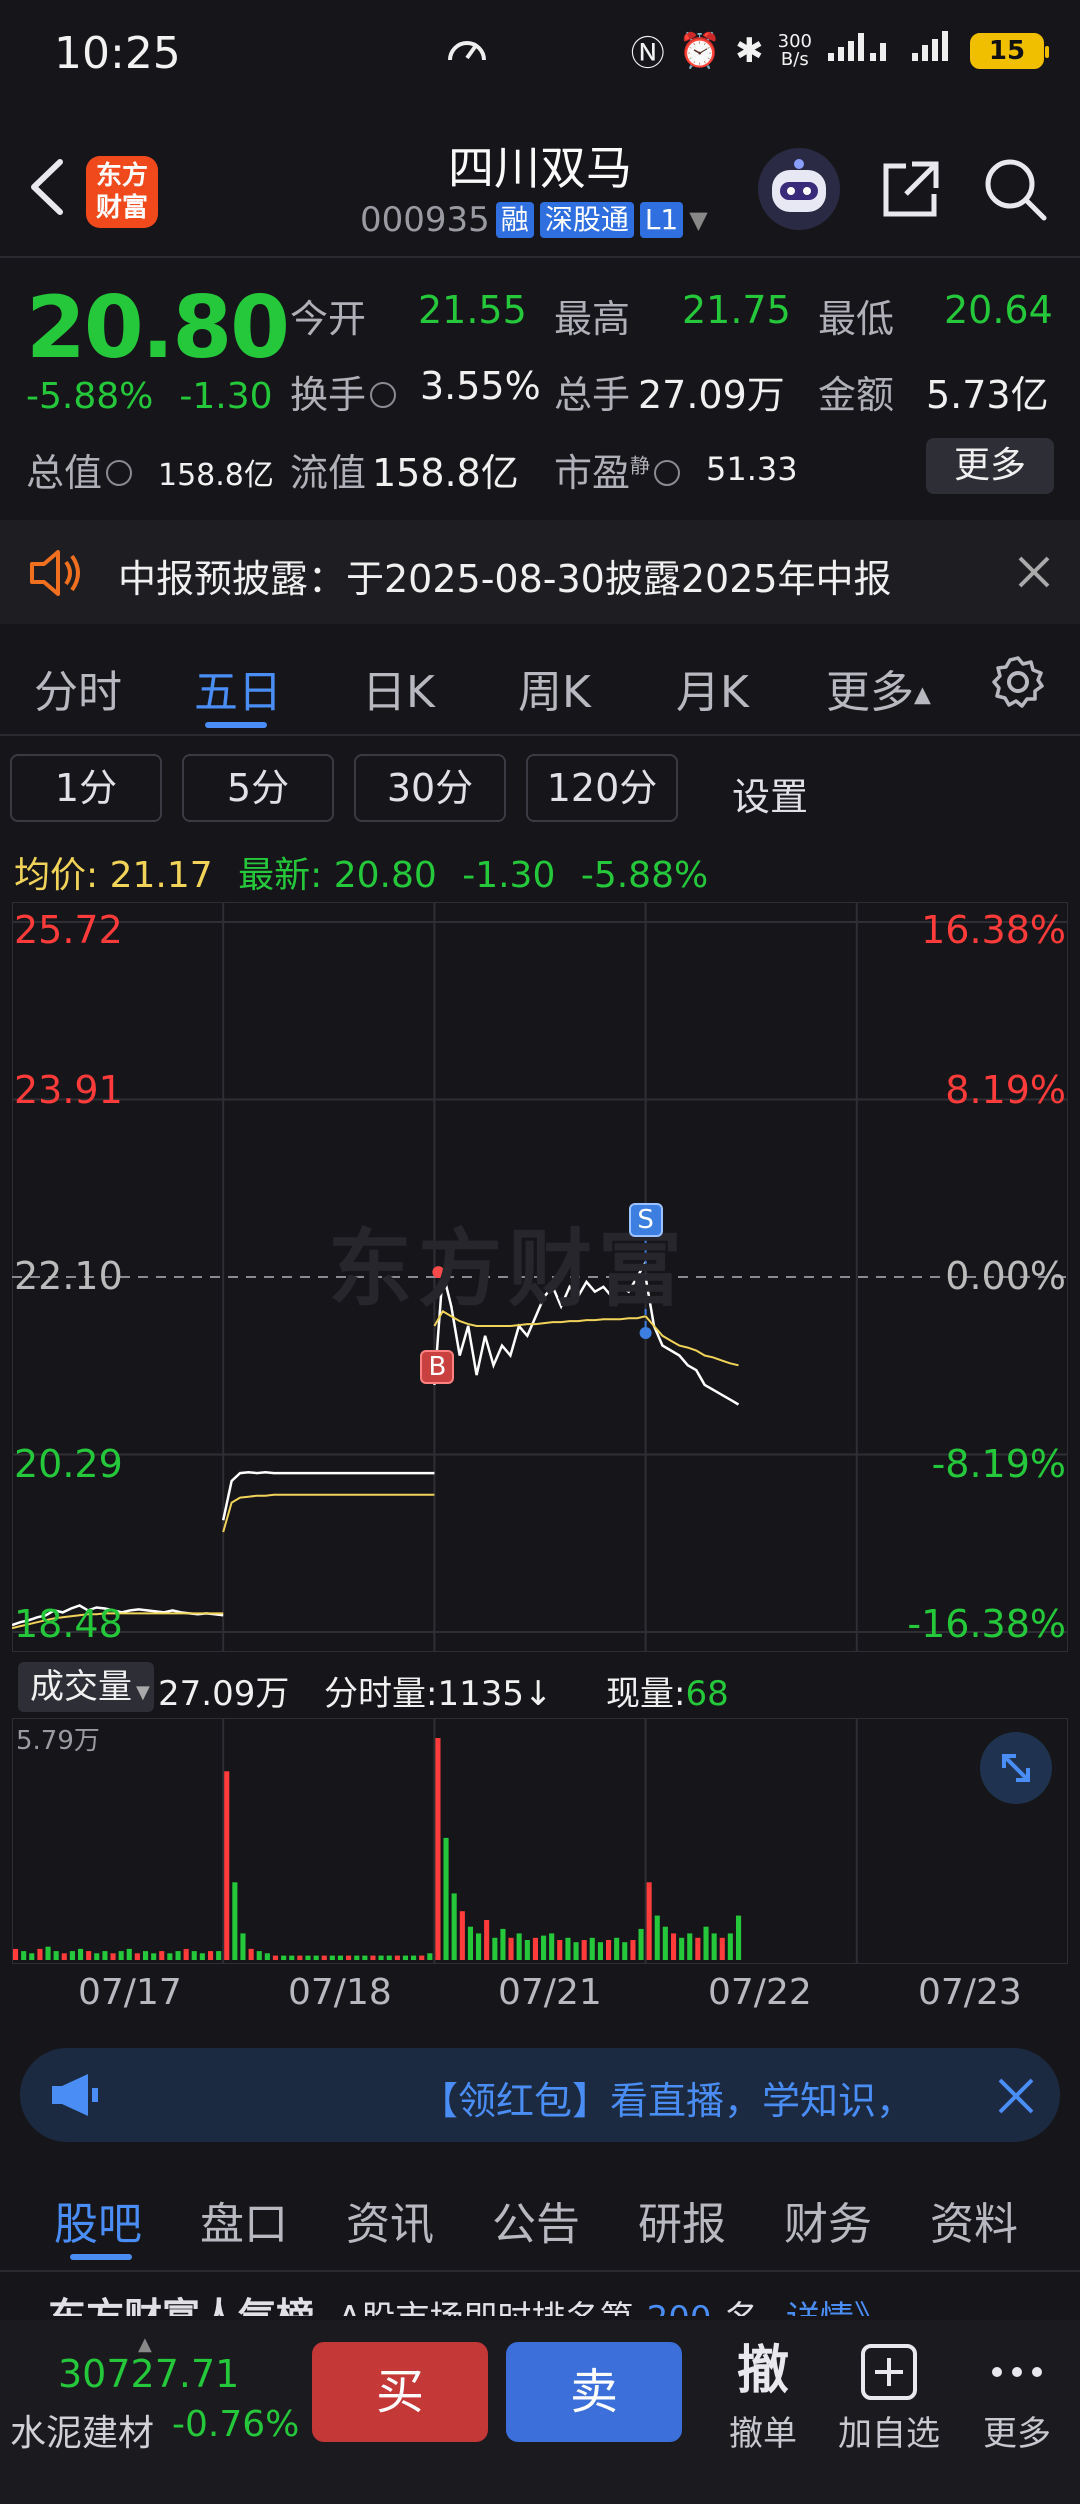 This screenshot has width=1080, height=2504. Describe the element at coordinates (837, 2307) in the screenshot. I see `popularity-link: 详情》` at that location.